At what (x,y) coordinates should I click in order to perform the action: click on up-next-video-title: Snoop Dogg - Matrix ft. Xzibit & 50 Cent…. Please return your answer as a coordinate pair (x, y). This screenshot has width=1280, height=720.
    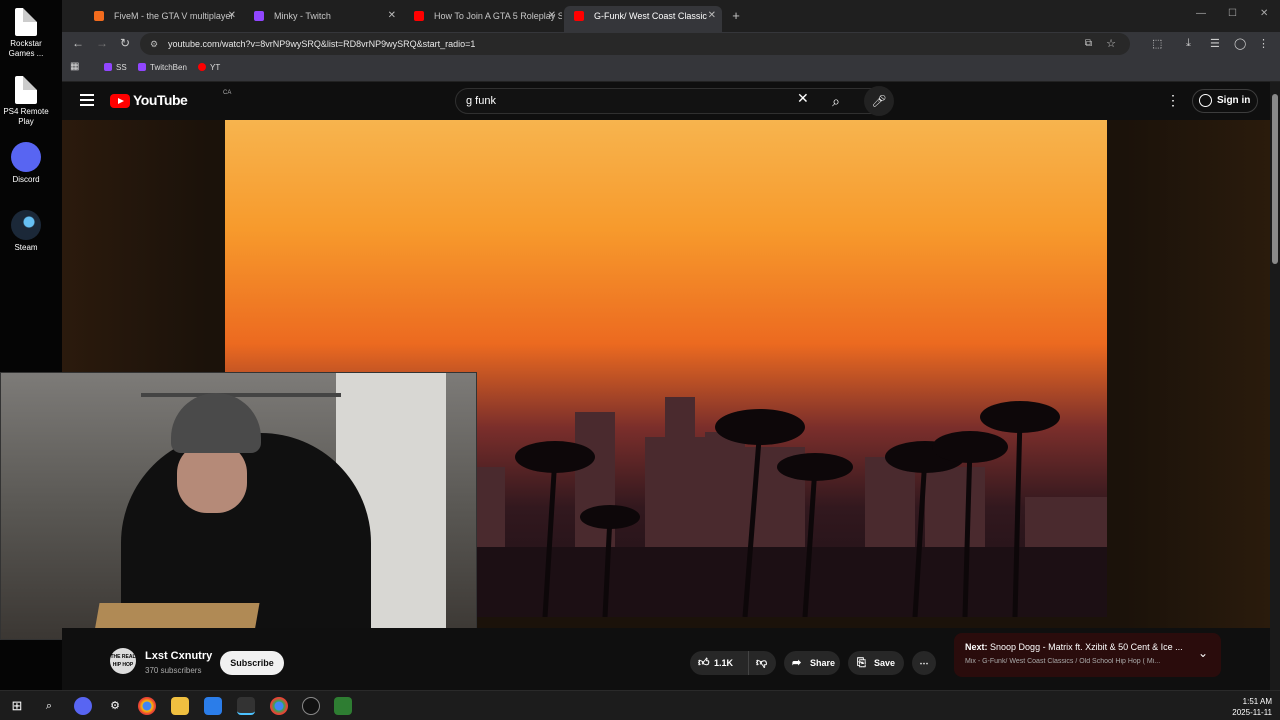
    Looking at the image, I should click on (1086, 647).